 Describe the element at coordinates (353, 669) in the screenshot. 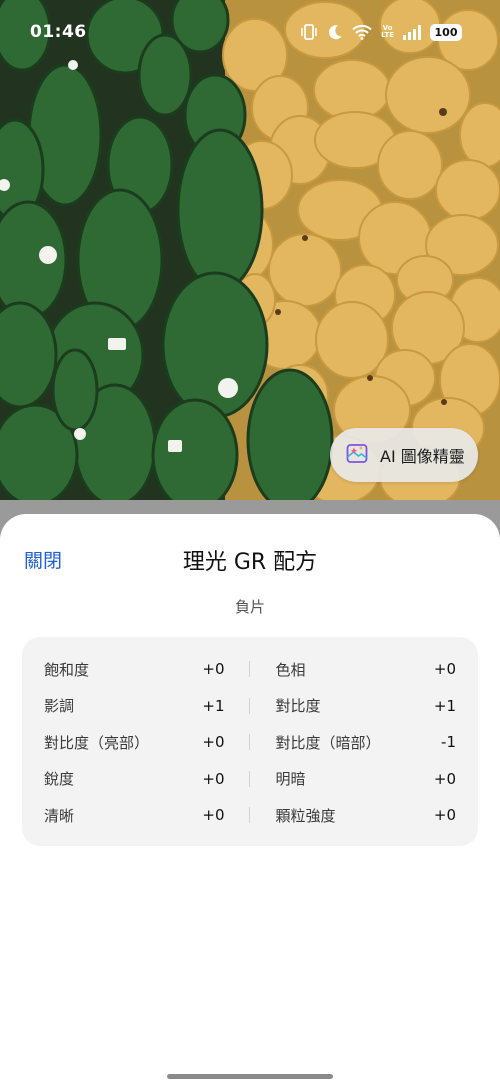

I see `param-cell: 色相 +0` at that location.